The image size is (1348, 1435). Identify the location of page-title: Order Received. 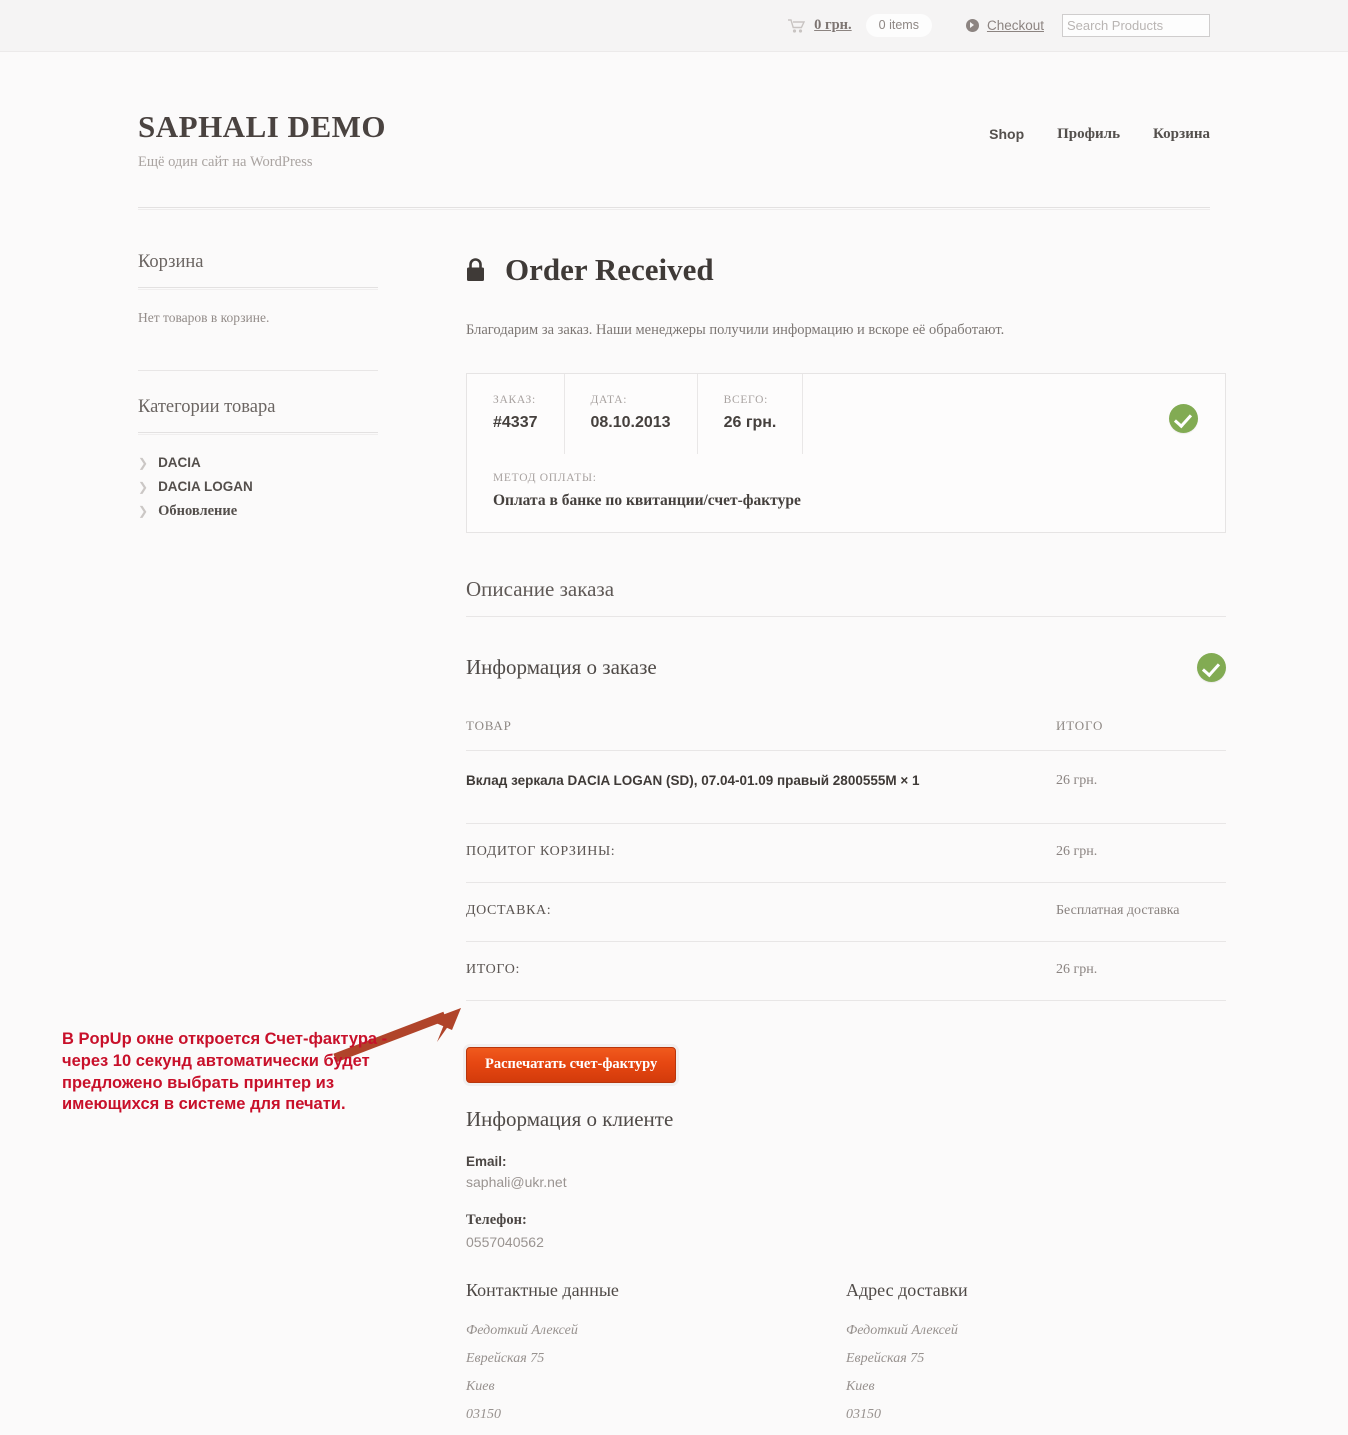
(846, 270).